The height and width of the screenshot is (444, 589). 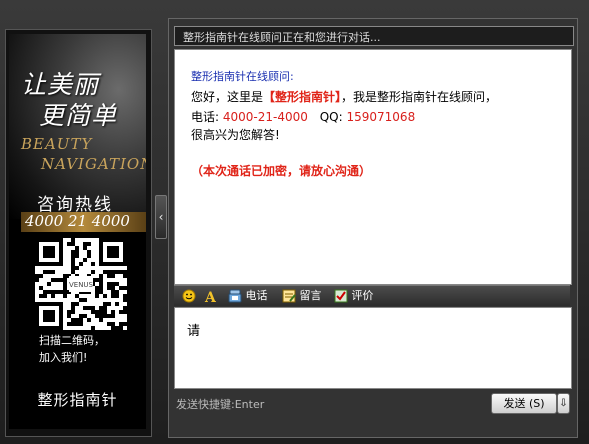 I want to click on rate-button: 评价, so click(x=354, y=296).